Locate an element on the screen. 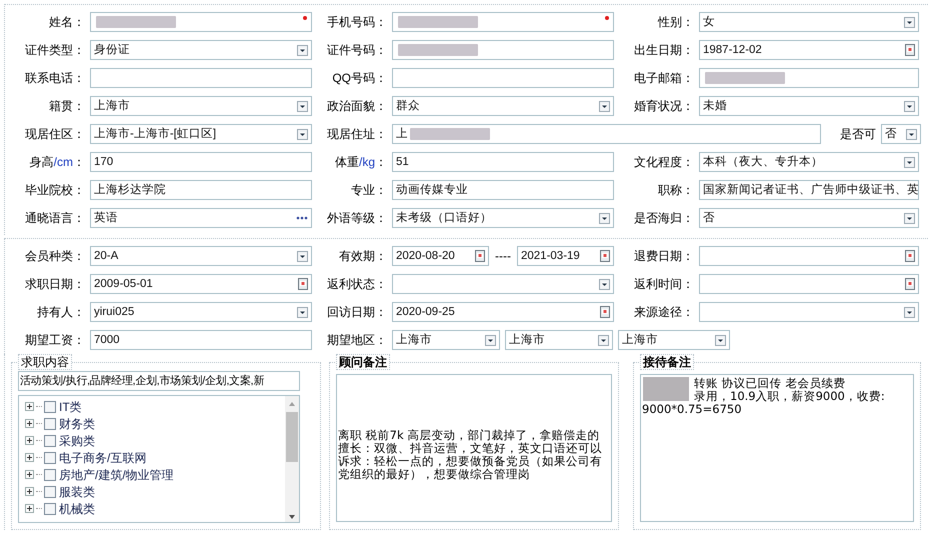 The width and height of the screenshot is (928, 535). field-label: 政治面貌： is located at coordinates (356, 106).